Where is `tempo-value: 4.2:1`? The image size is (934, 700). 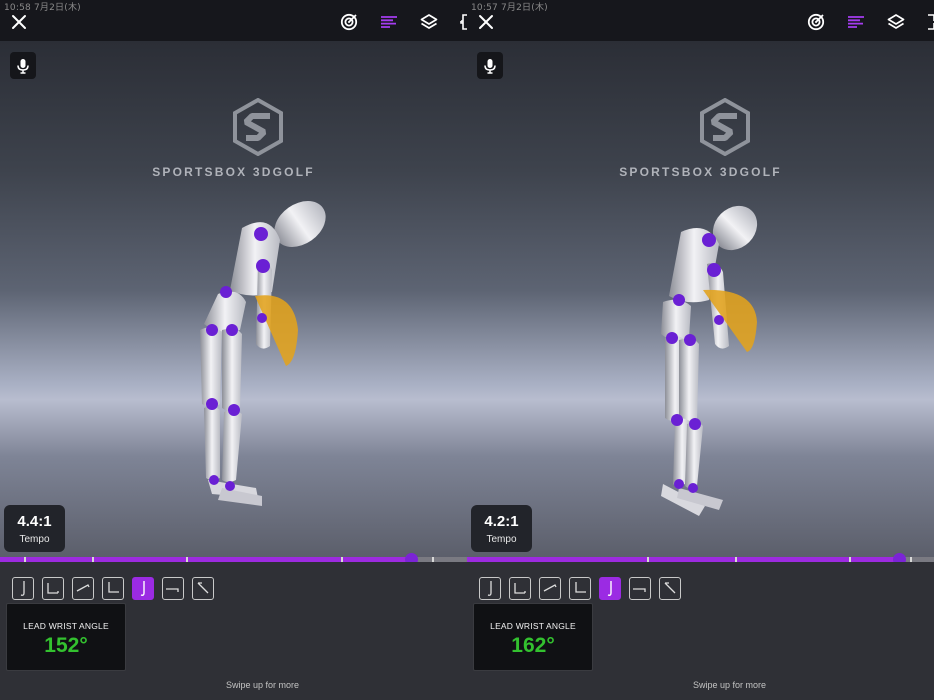 tempo-value: 4.2:1 is located at coordinates (501, 521).